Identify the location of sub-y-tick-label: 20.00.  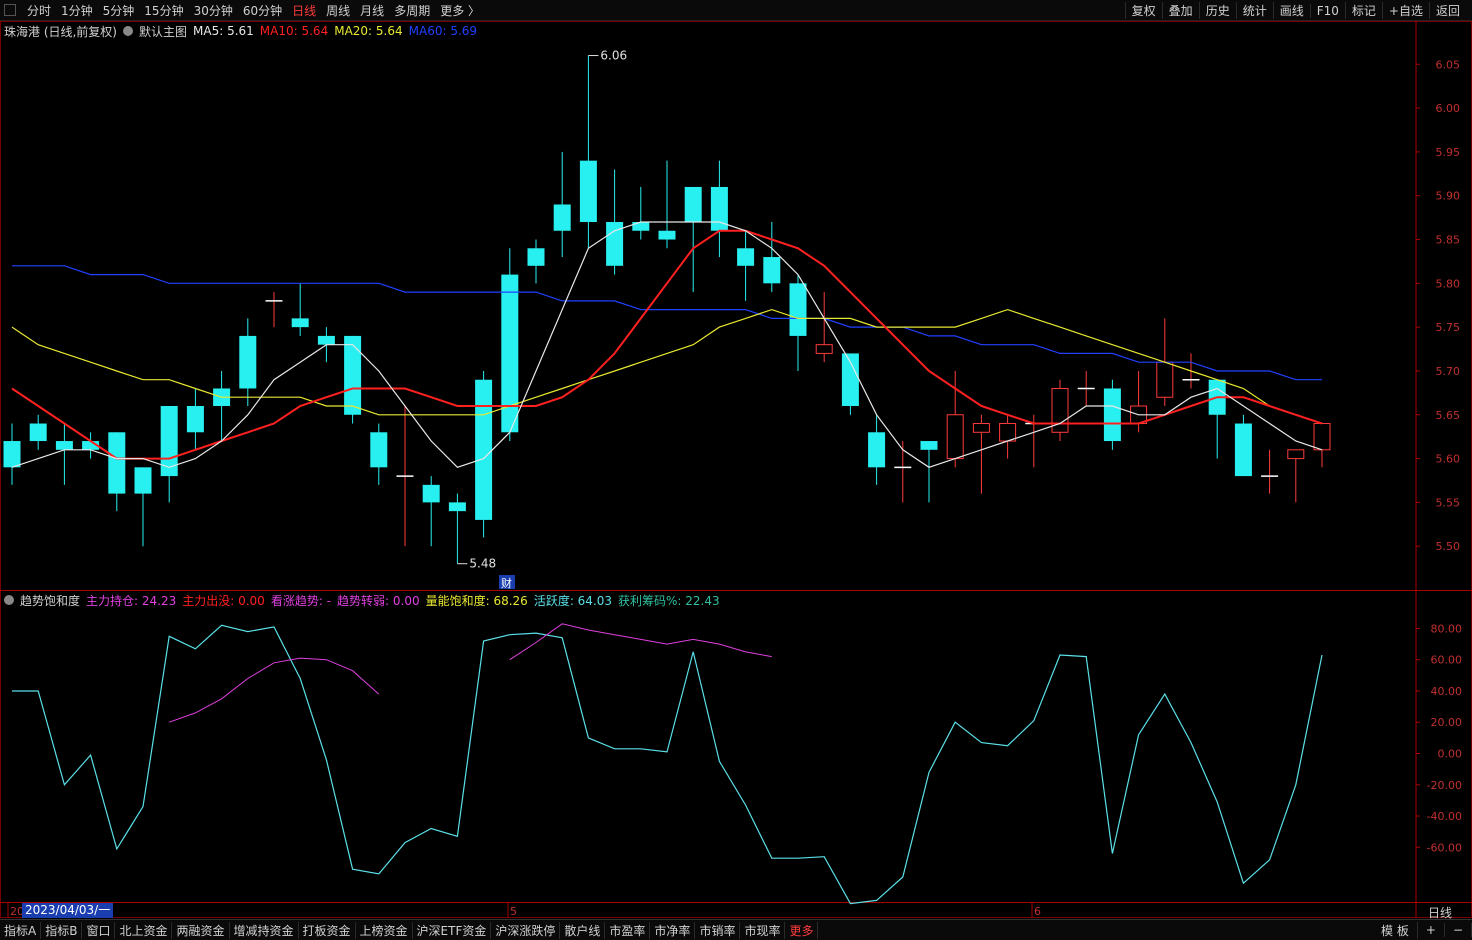
(1447, 722).